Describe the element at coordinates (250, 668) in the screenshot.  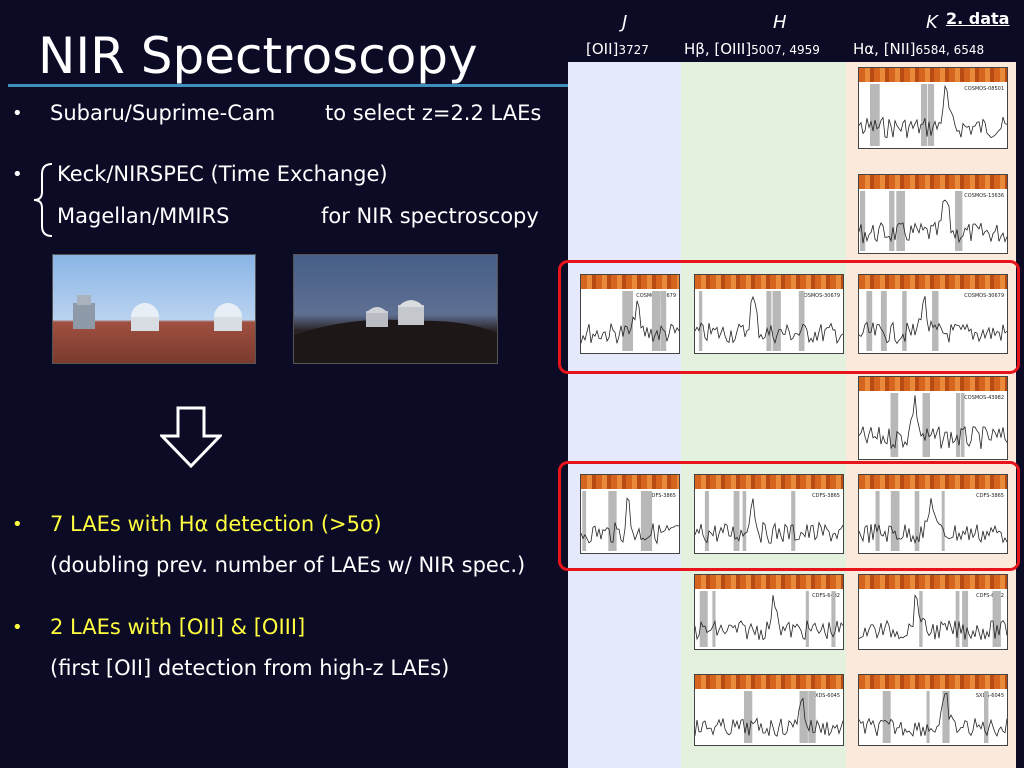
I see `bullet-4-sub: (first [OII] detection from high-z LAEs)` at that location.